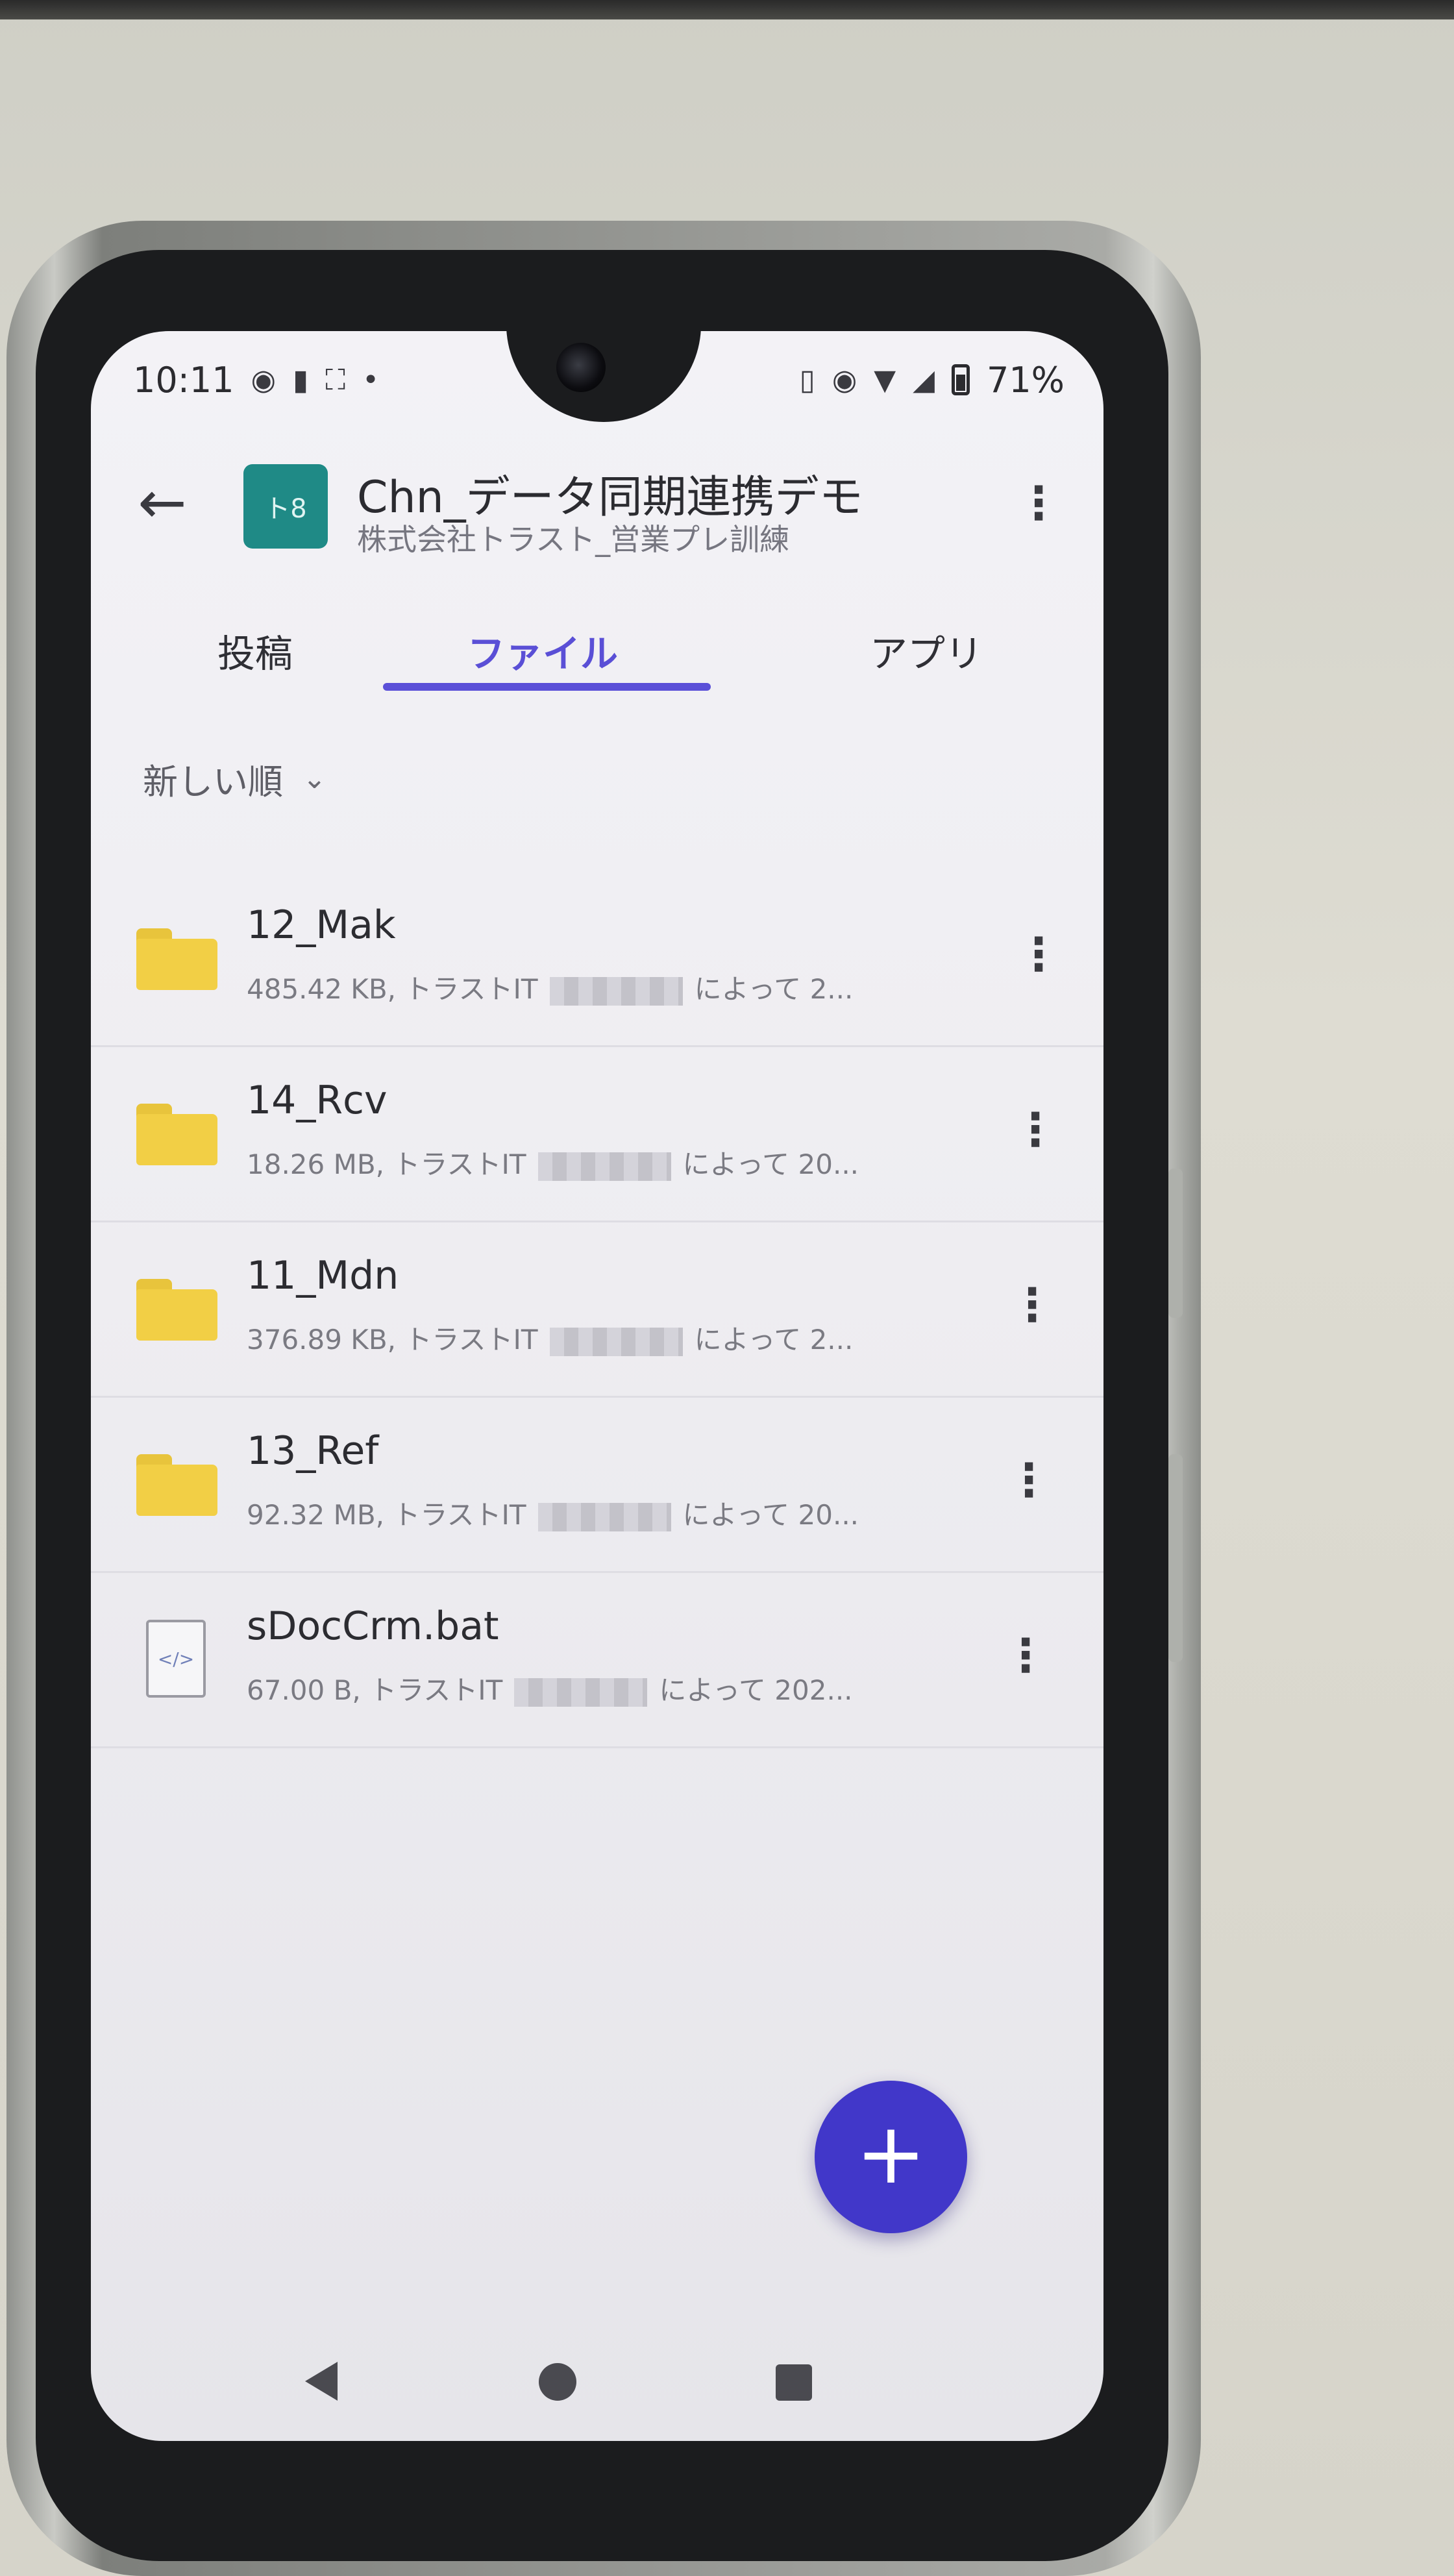 Image resolution: width=1454 pixels, height=2576 pixels. What do you see at coordinates (375, 1690) in the screenshot?
I see `item-size: 67.00 B, トラストIT` at bounding box center [375, 1690].